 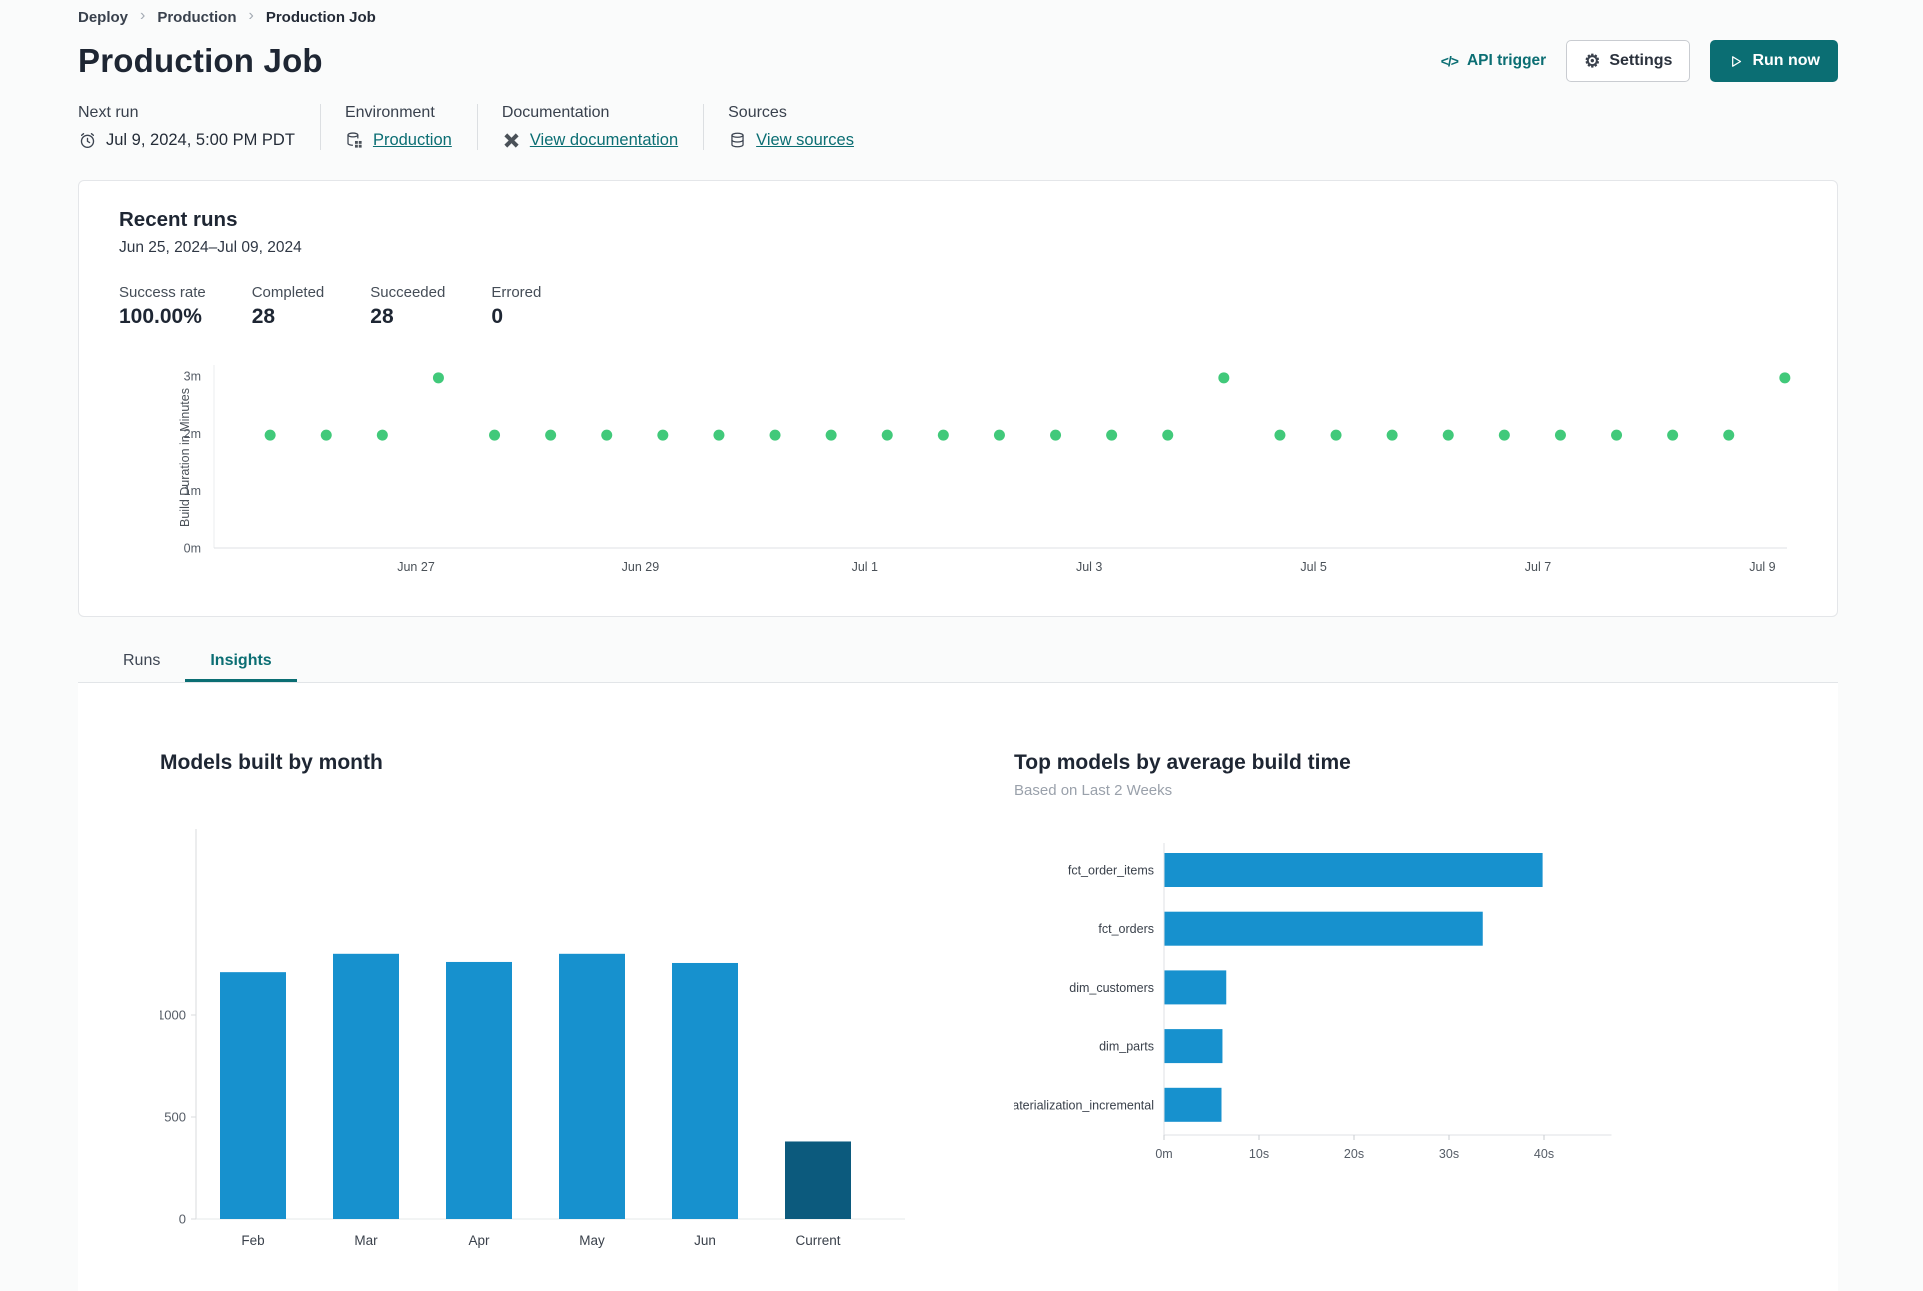 What do you see at coordinates (1354, 1154) in the screenshot?
I see `svg-text: 20s` at bounding box center [1354, 1154].